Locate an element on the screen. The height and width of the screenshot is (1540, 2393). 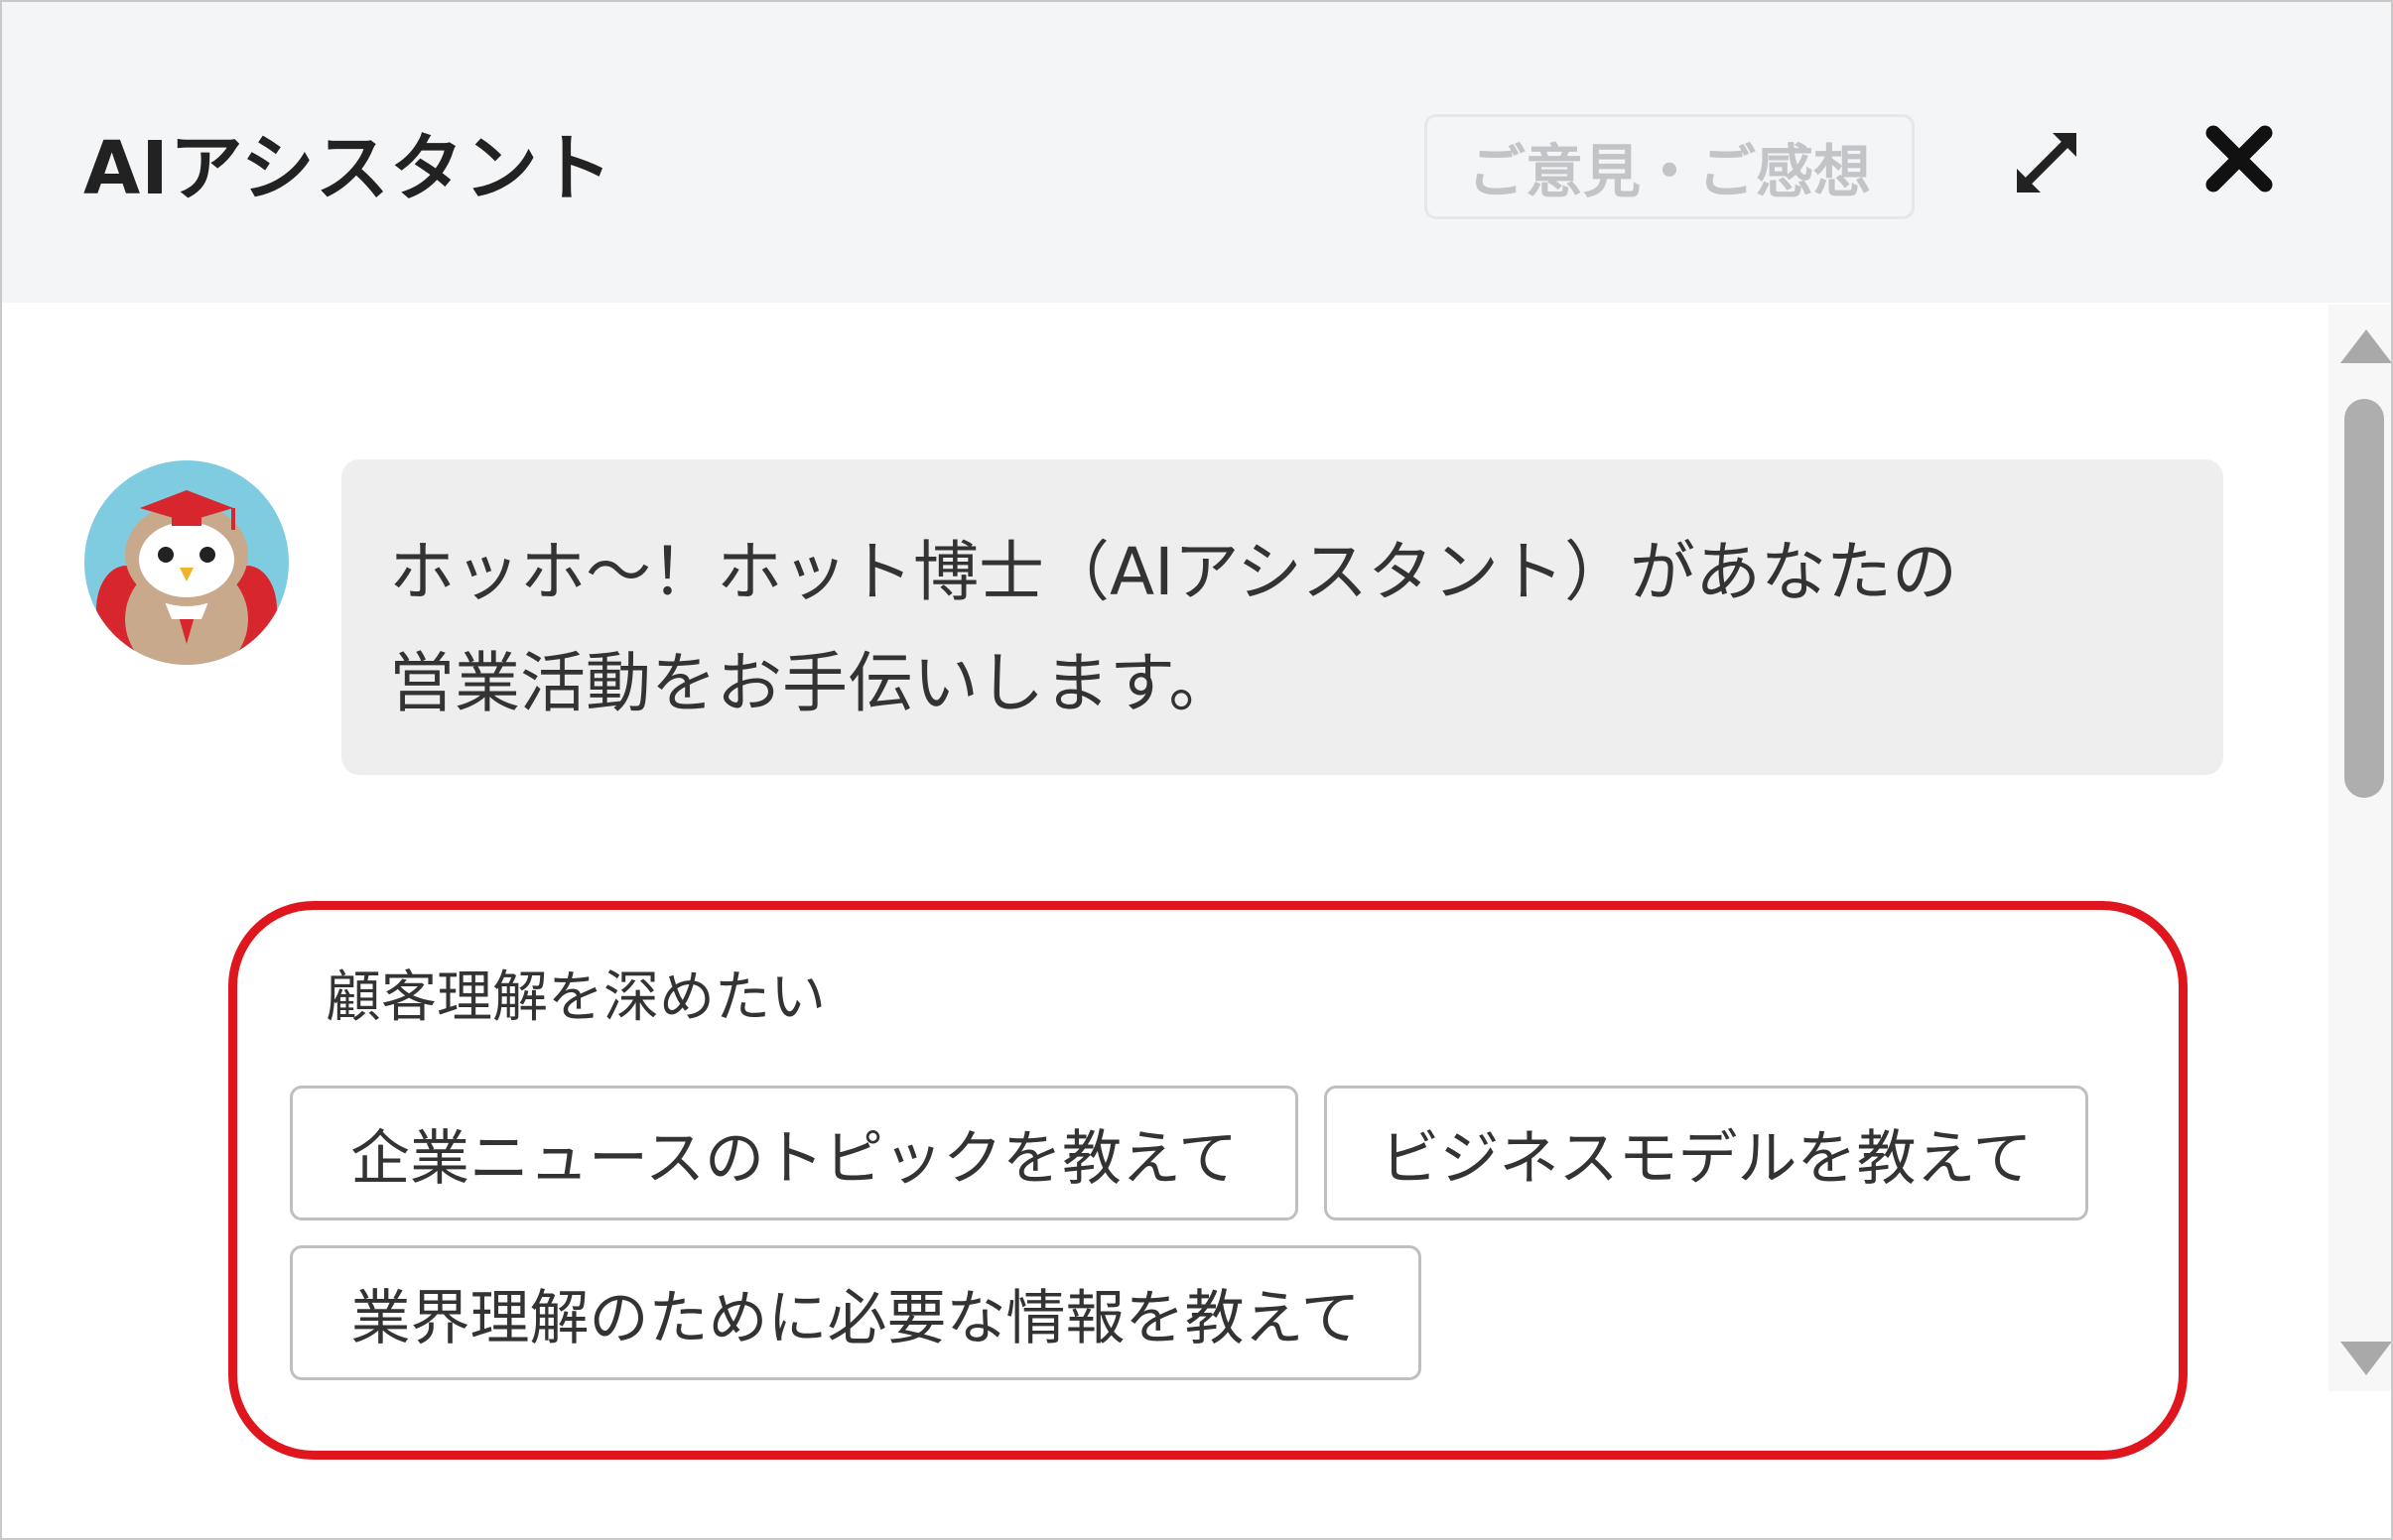
close-icon is located at coordinates (2239, 158).